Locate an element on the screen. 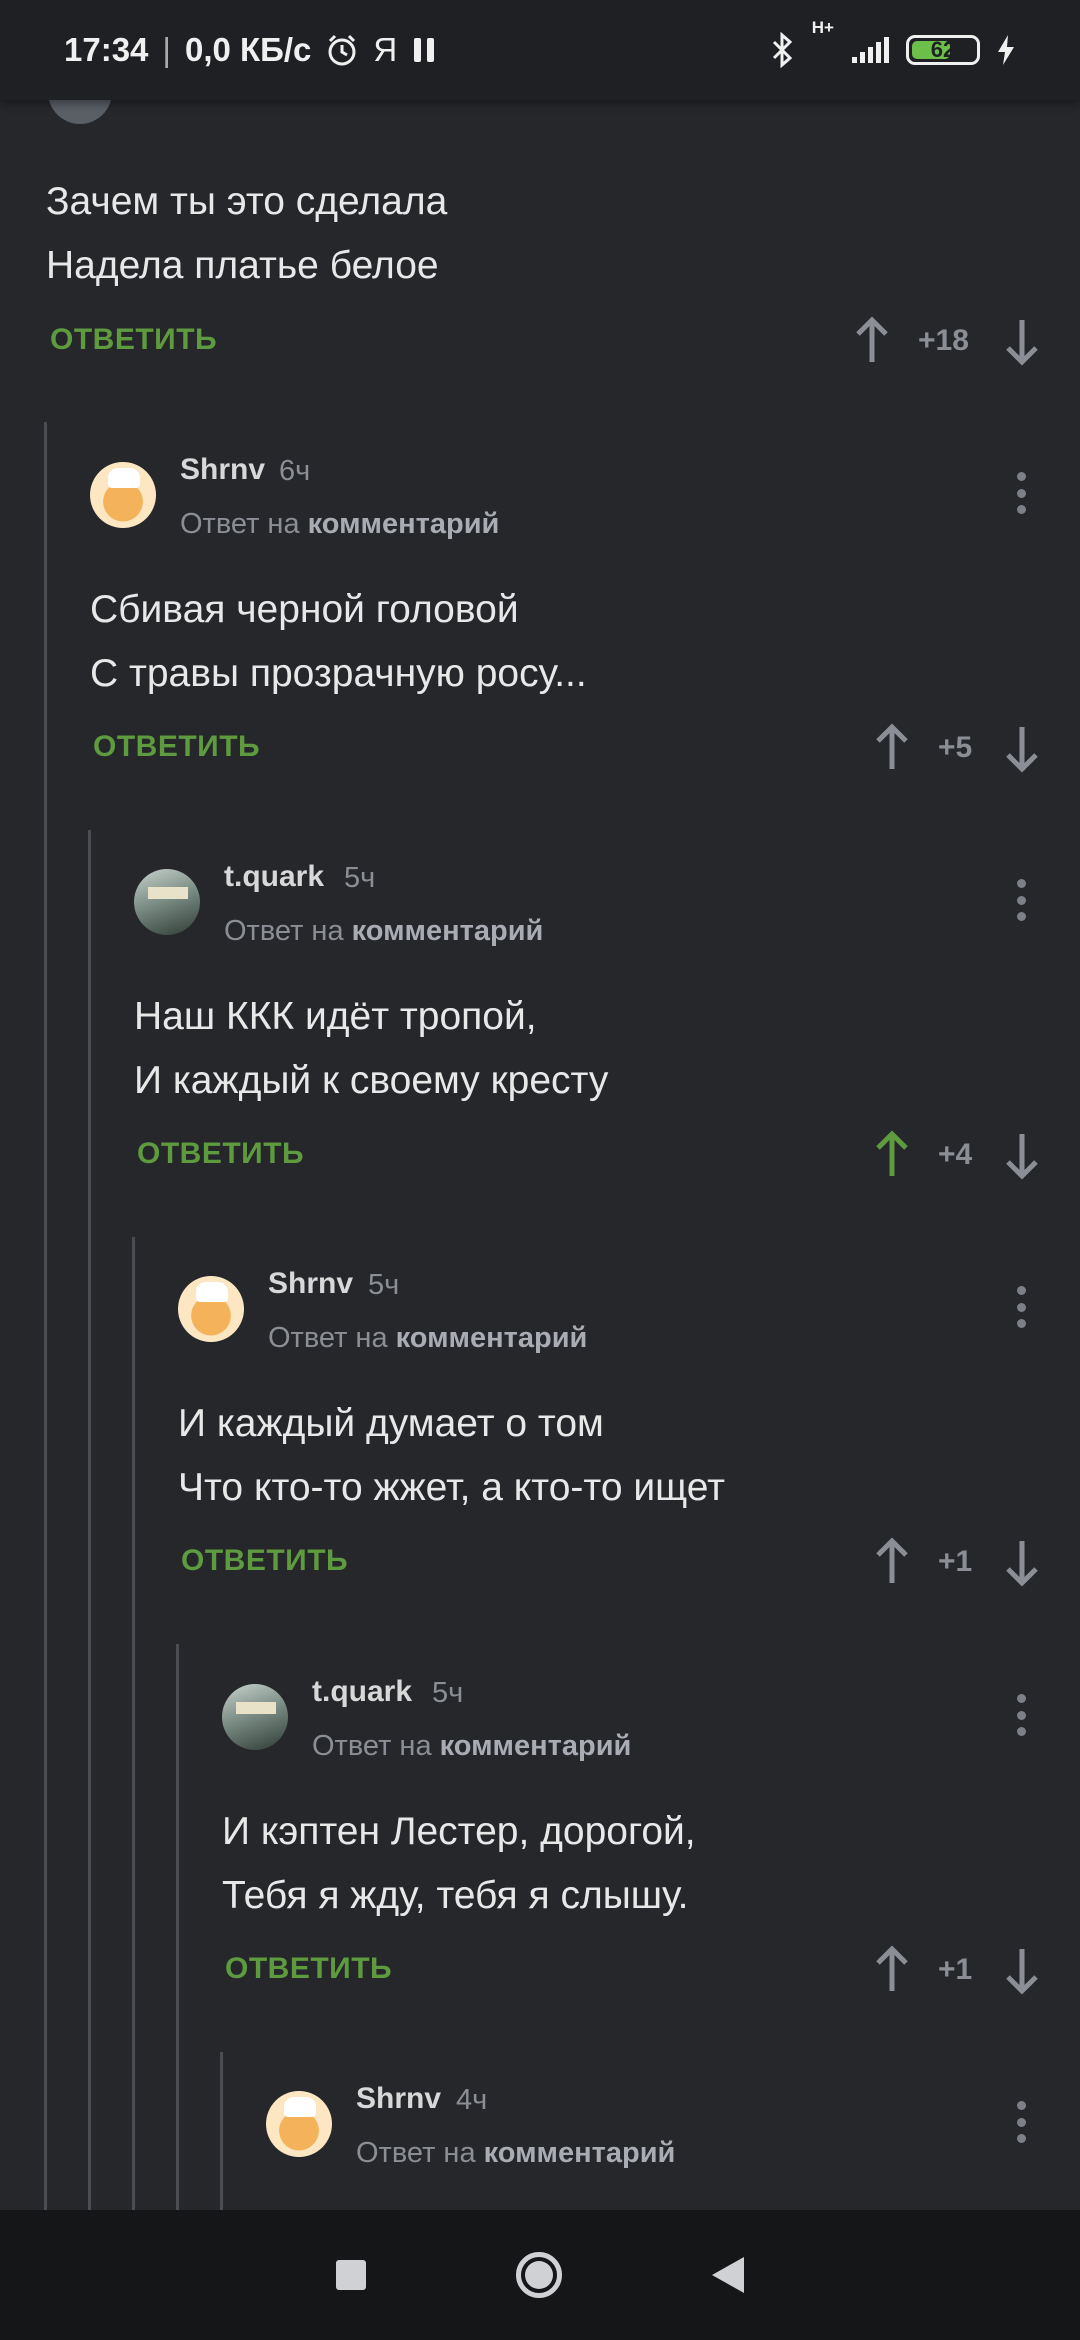  system-navigation-bar is located at coordinates (540, 2275).